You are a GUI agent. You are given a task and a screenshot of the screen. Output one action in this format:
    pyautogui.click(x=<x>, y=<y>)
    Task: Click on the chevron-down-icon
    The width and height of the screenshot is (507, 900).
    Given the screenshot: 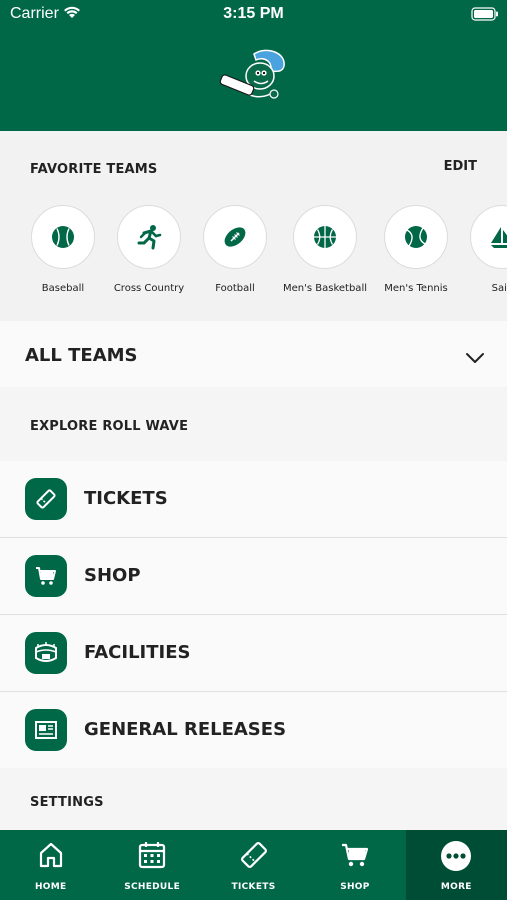 What is the action you would take?
    pyautogui.click(x=475, y=358)
    